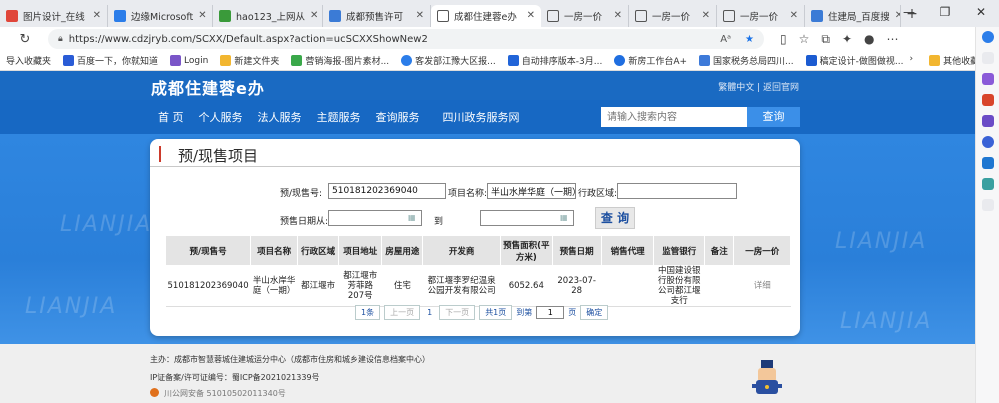  What do you see at coordinates (402, 250) in the screenshot?
I see `column-header: 房屋用途` at bounding box center [402, 250].